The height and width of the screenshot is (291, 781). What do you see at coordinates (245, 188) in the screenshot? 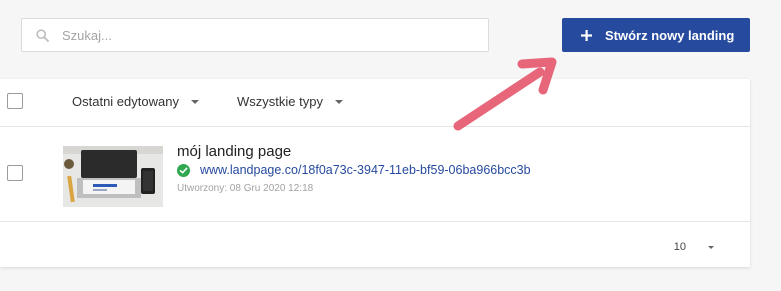
I see `created-date: Utworzony: 08 Gru 2020 12:18` at bounding box center [245, 188].